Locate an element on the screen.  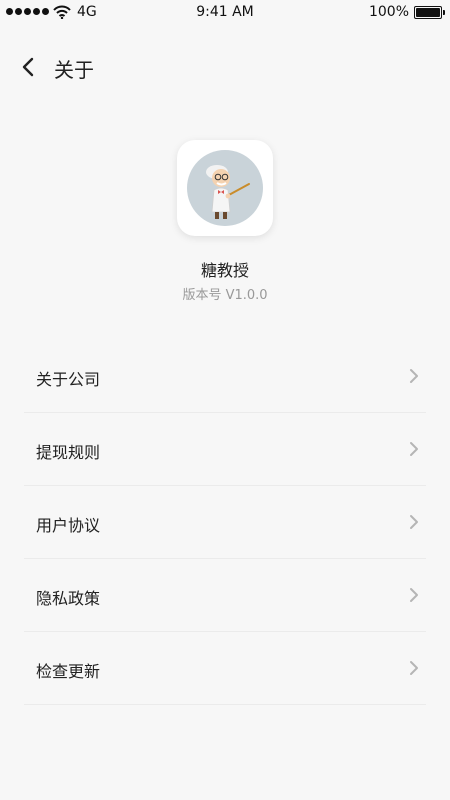
menu-item-user-agreement: 用户协议 is located at coordinates (225, 522).